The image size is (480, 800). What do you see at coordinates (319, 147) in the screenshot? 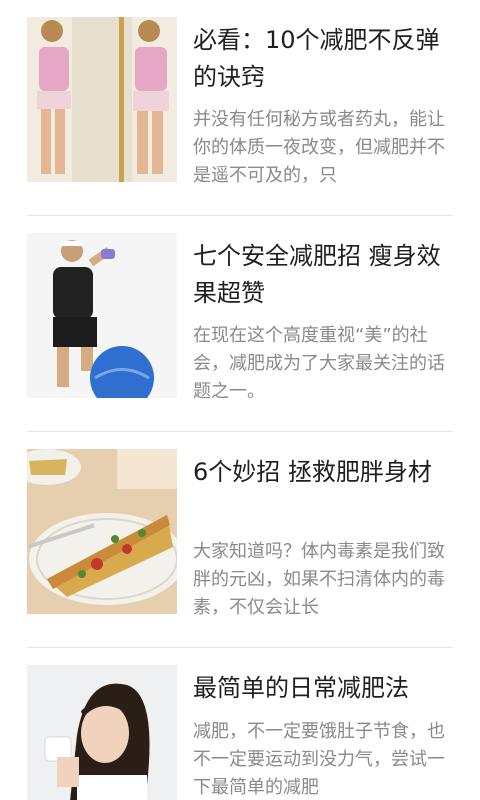
I see `article-summary: 并没有任何秘方或者药丸，能让你的体质一夜改变，但减肥并不是遥不可及的，只` at bounding box center [319, 147].